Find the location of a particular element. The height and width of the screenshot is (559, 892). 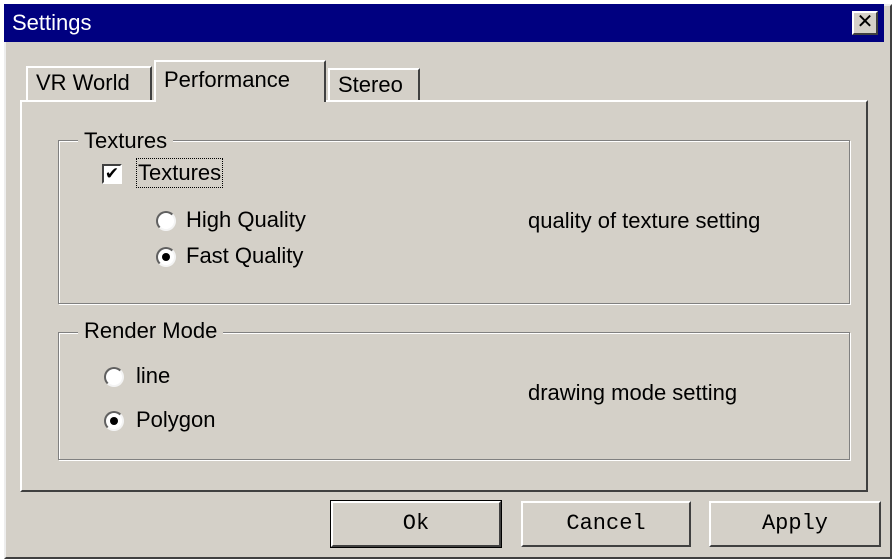

tab-label: VR World is located at coordinates (83, 82).